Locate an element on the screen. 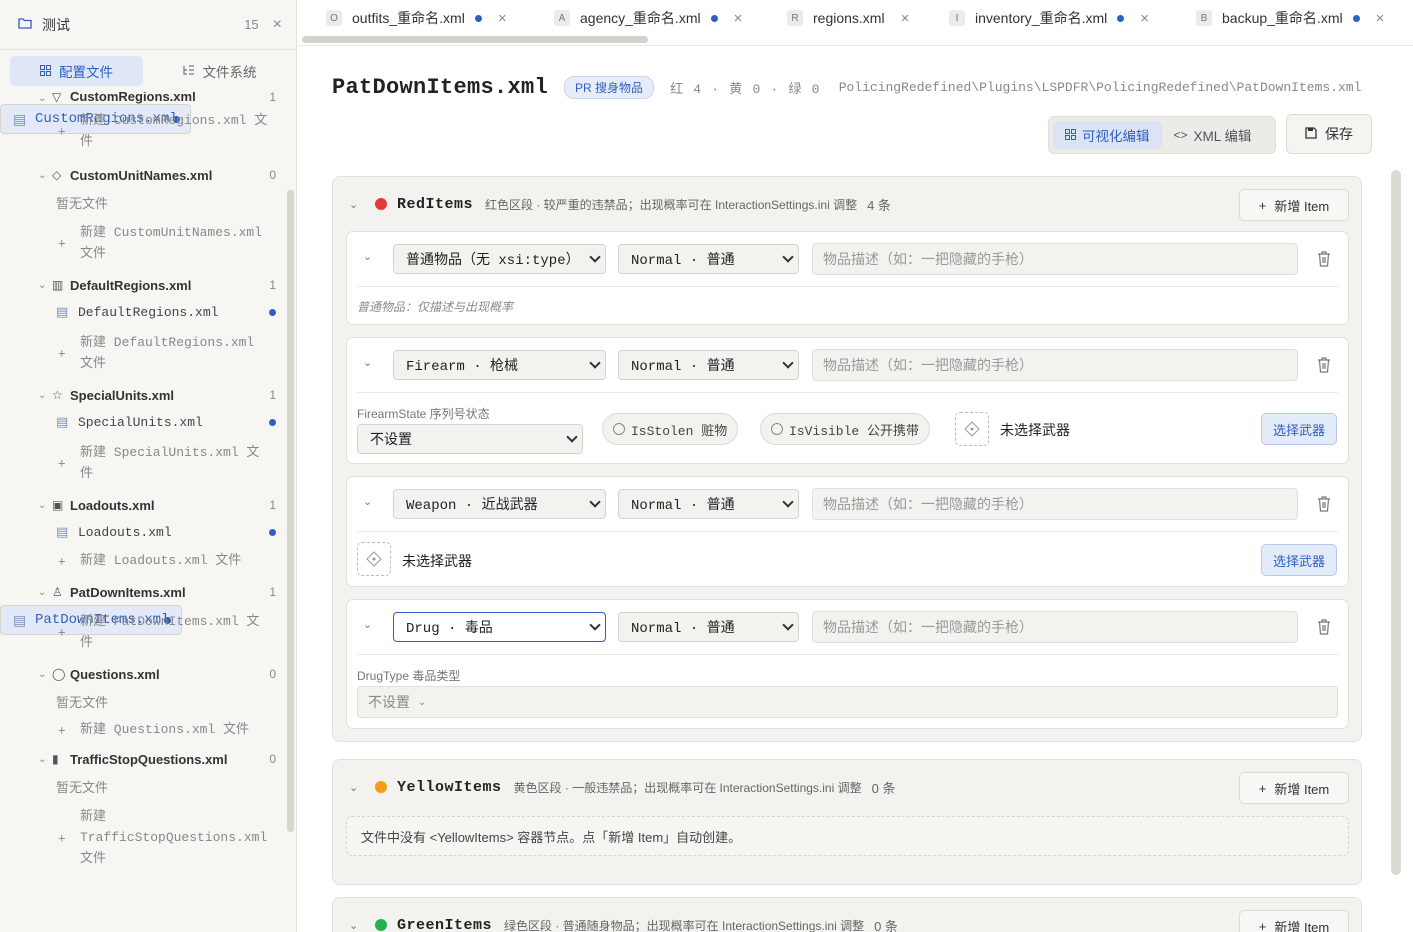 The height and width of the screenshot is (932, 1413). file-item-loadouts: ▤ Loadouts.xml is located at coordinates (143, 532).